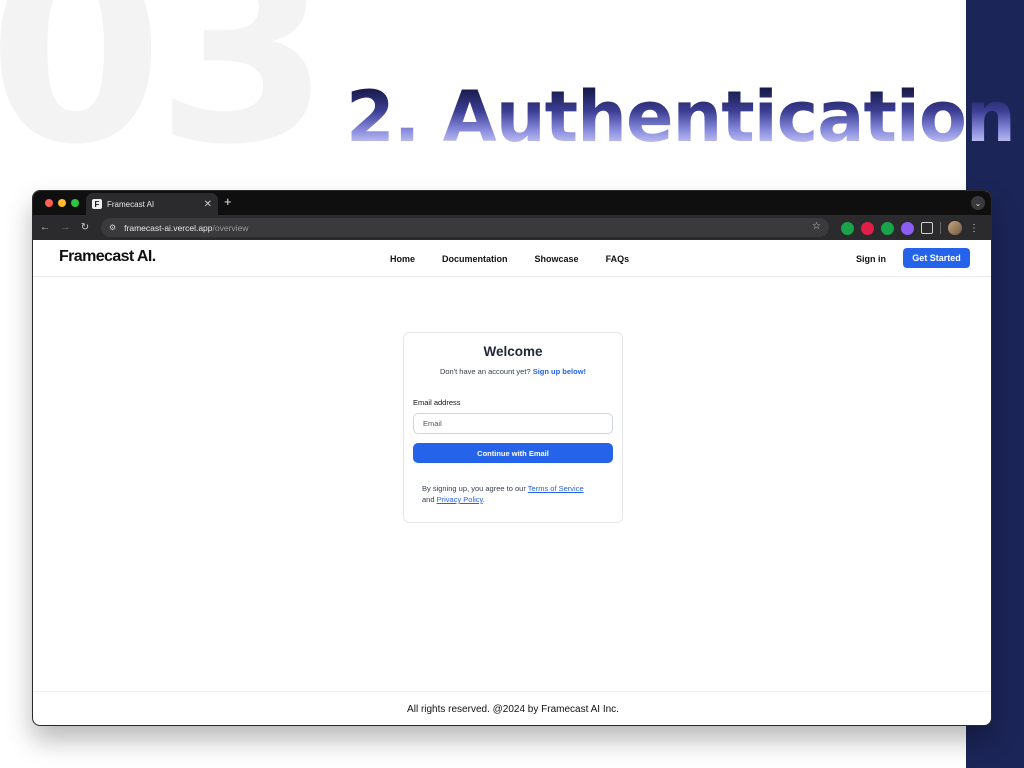  What do you see at coordinates (49, 203) in the screenshot?
I see `close-window-button` at bounding box center [49, 203].